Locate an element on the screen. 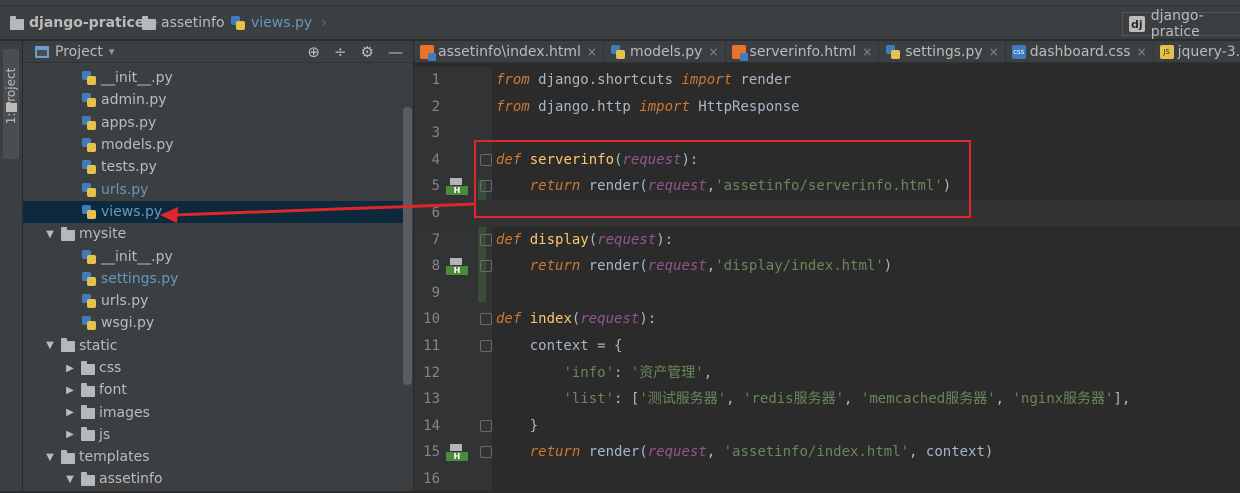  code-line: 10 def index(request): is located at coordinates (827, 319).